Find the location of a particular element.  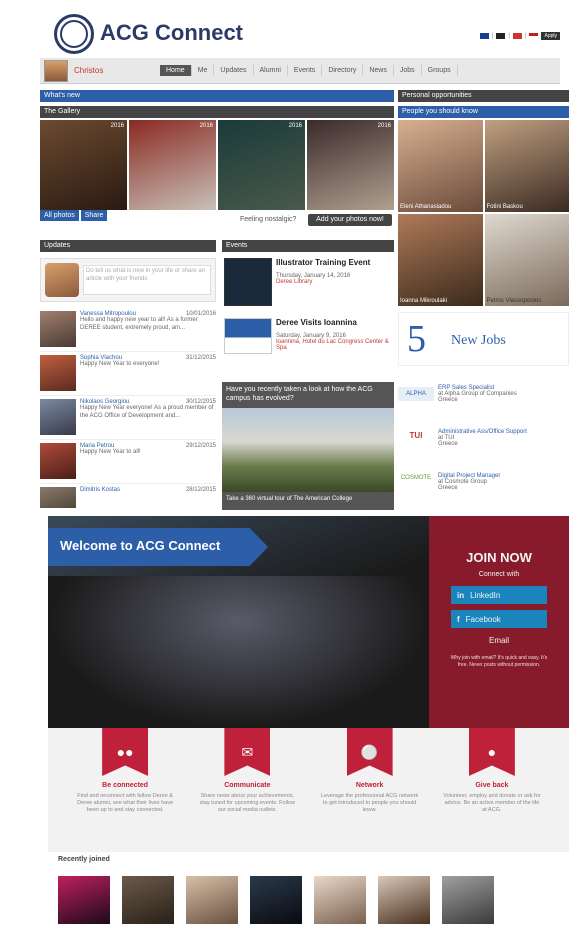

add-photos-button: Add your photos now! is located at coordinates (350, 220).